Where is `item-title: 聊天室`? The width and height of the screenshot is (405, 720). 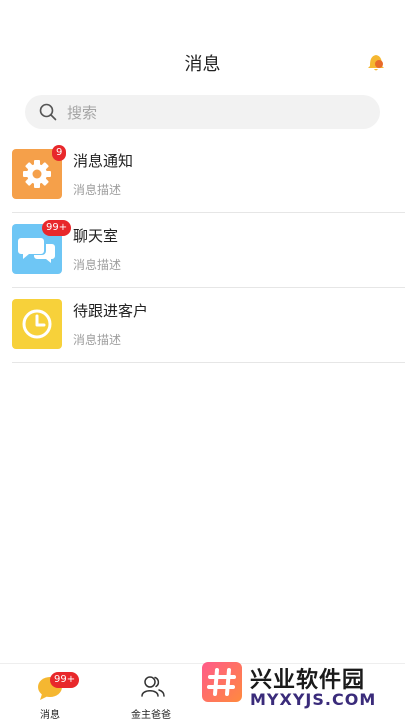
item-title: 聊天室 is located at coordinates (96, 236).